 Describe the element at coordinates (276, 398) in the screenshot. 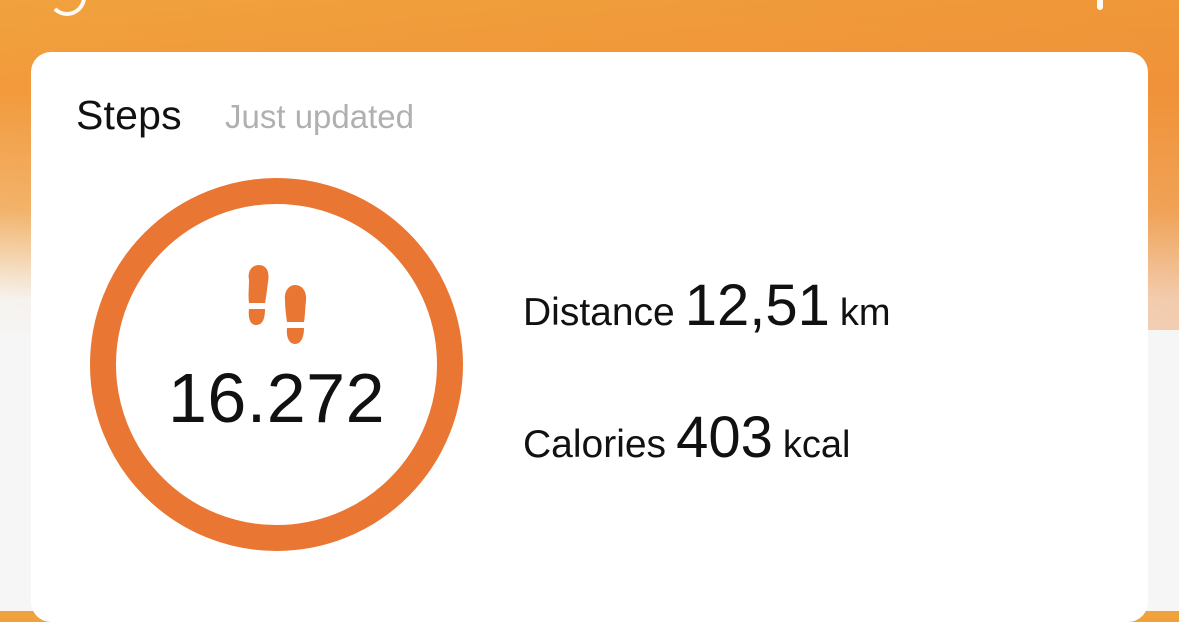

I see `steps-count: 16.272` at that location.